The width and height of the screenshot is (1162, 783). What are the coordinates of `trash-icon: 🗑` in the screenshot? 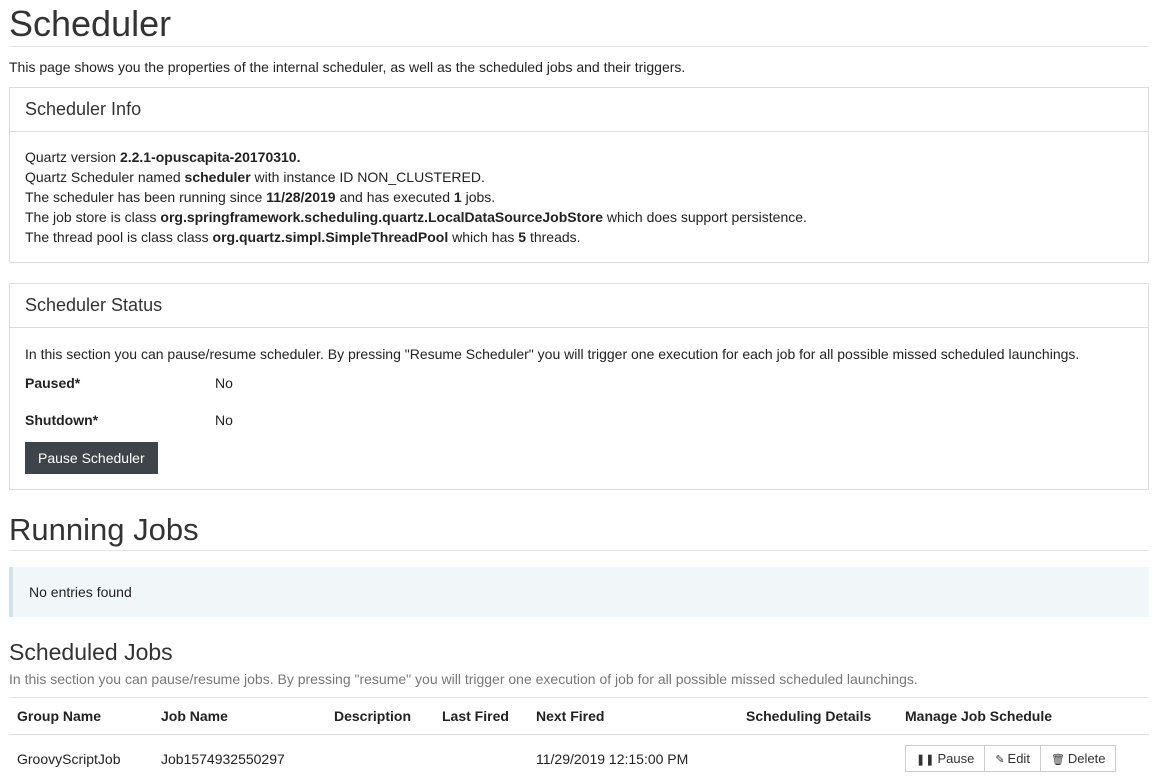 It's located at (1057, 760).